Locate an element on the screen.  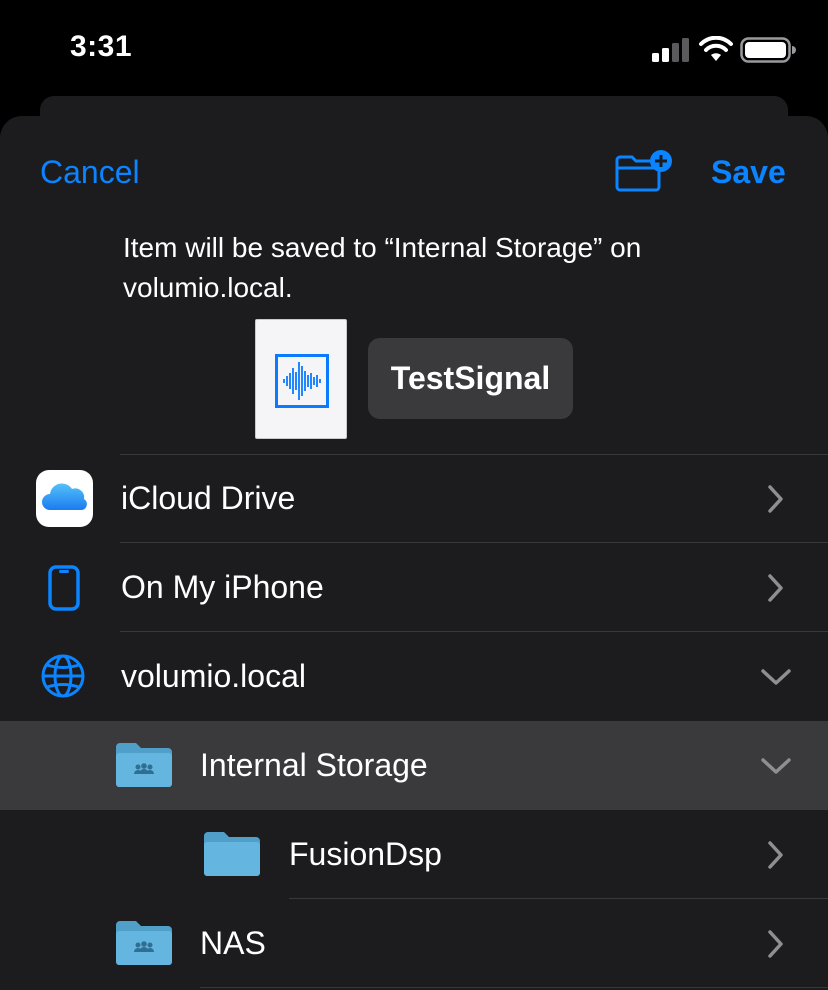
divider is located at coordinates (514, 987).